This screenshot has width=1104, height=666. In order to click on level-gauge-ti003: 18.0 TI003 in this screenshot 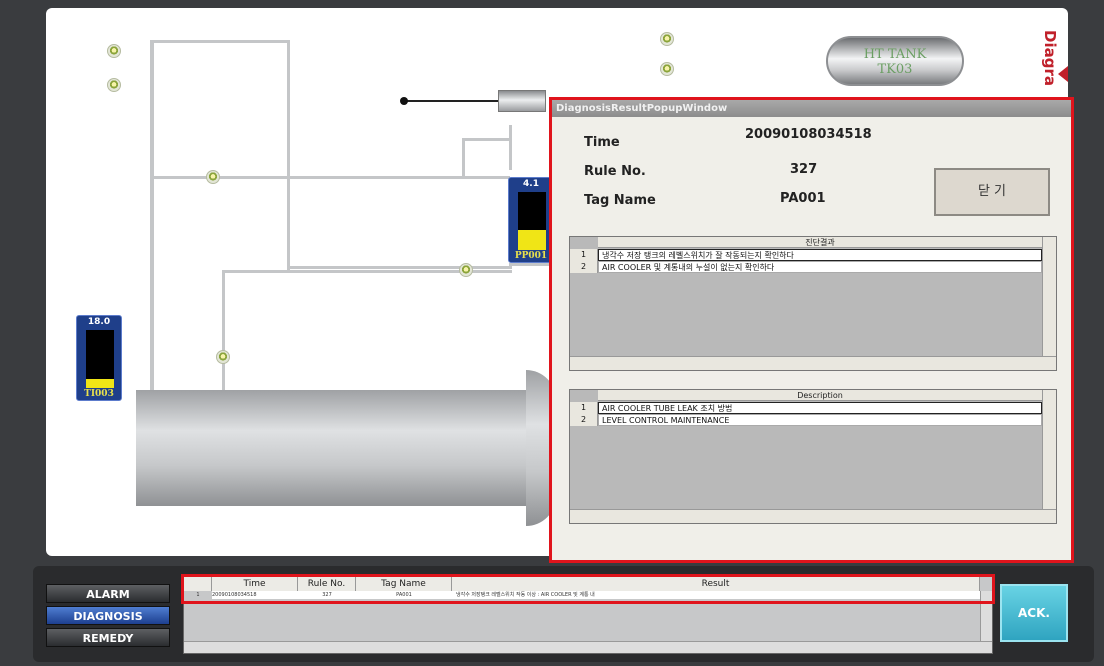, I will do `click(99, 358)`.